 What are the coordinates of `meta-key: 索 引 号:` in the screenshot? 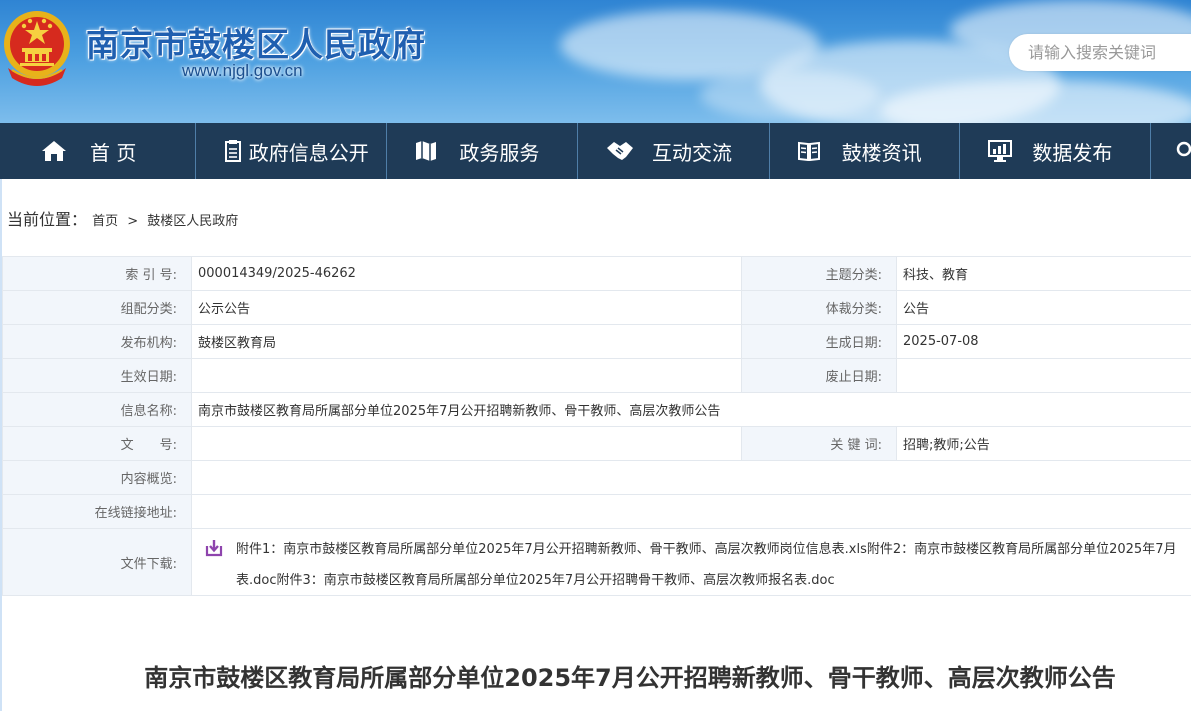 It's located at (97, 273).